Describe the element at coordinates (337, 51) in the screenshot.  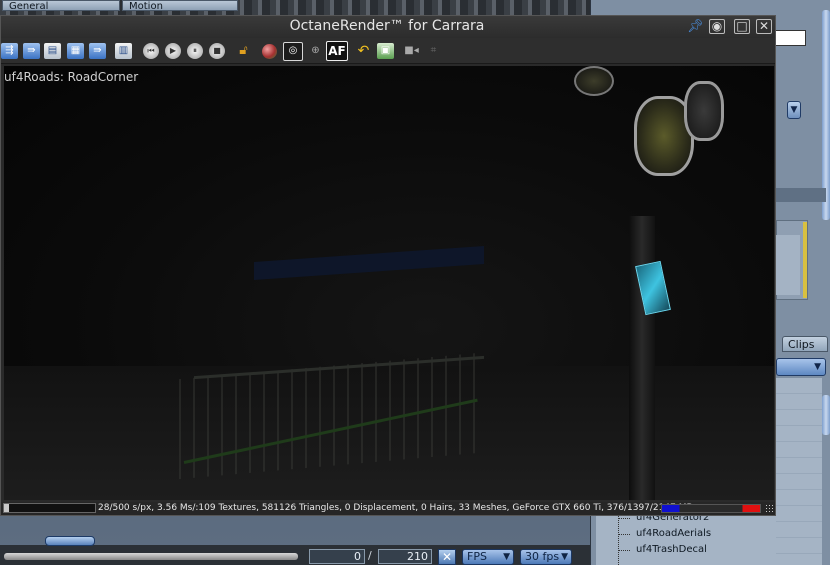
I see `autofocus-icon: AF` at that location.